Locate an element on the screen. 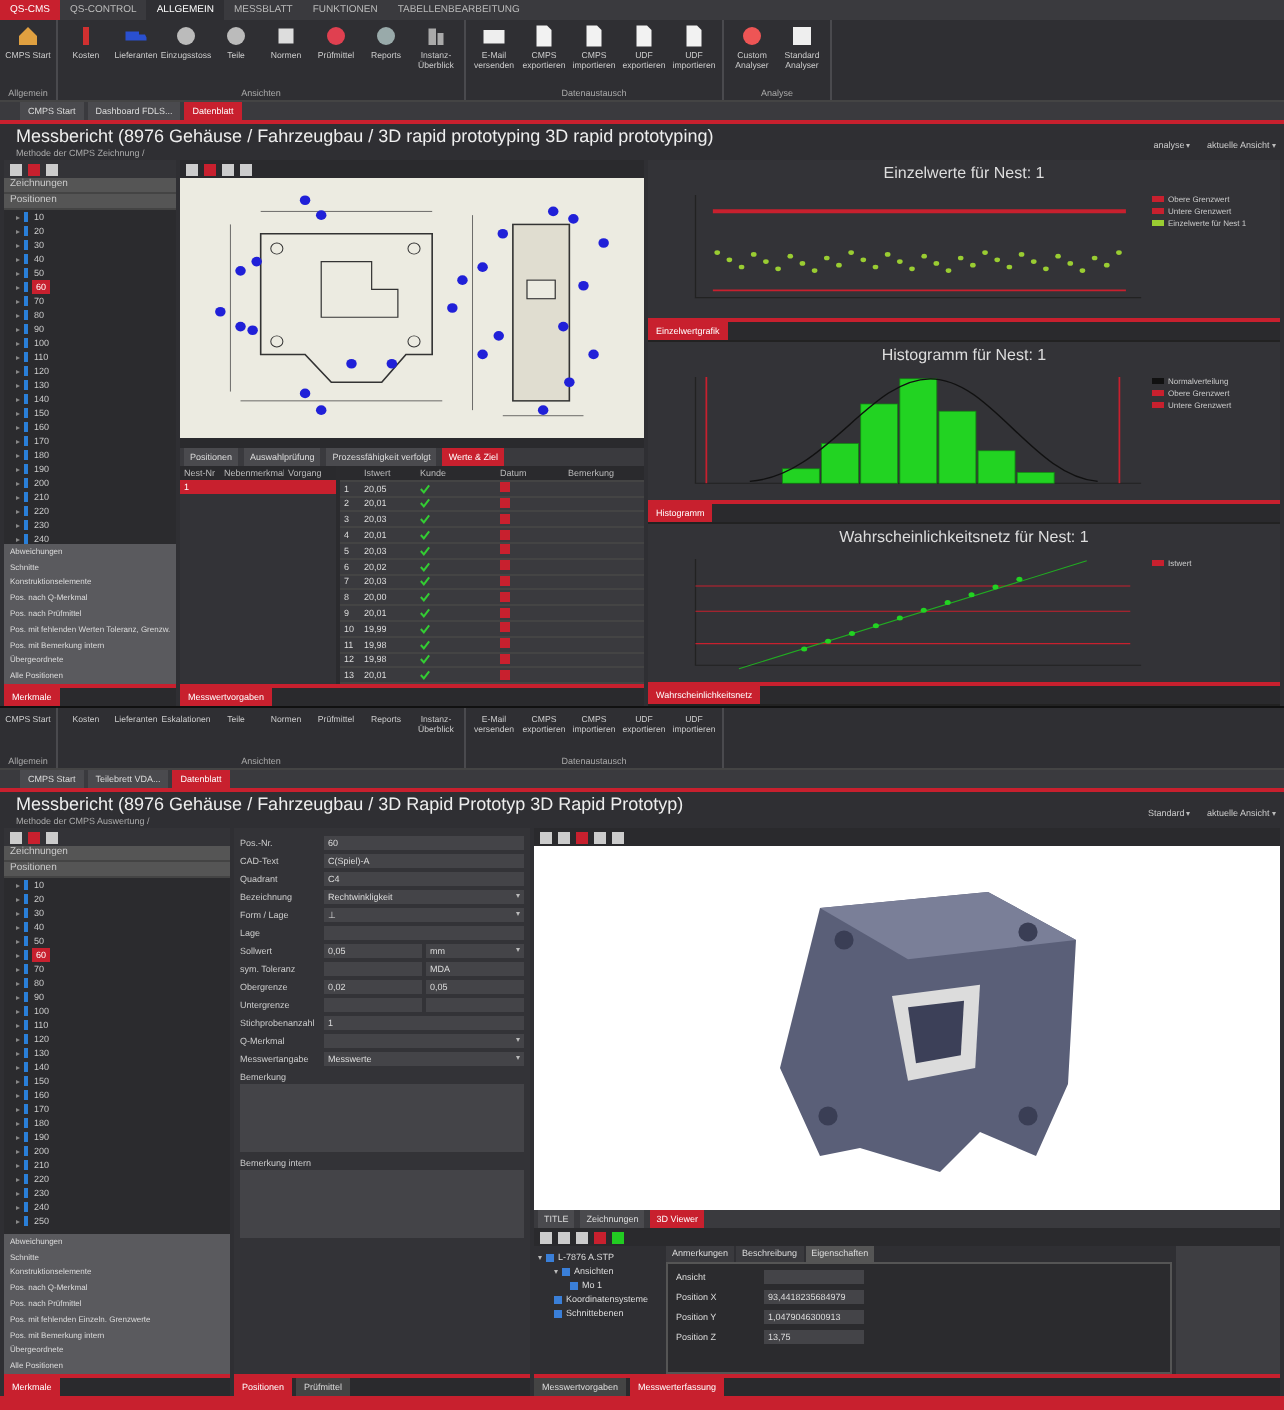 The width and height of the screenshot is (1284, 1410). chart-title: Einzelwerte für Nest: 1 is located at coordinates (964, 174).